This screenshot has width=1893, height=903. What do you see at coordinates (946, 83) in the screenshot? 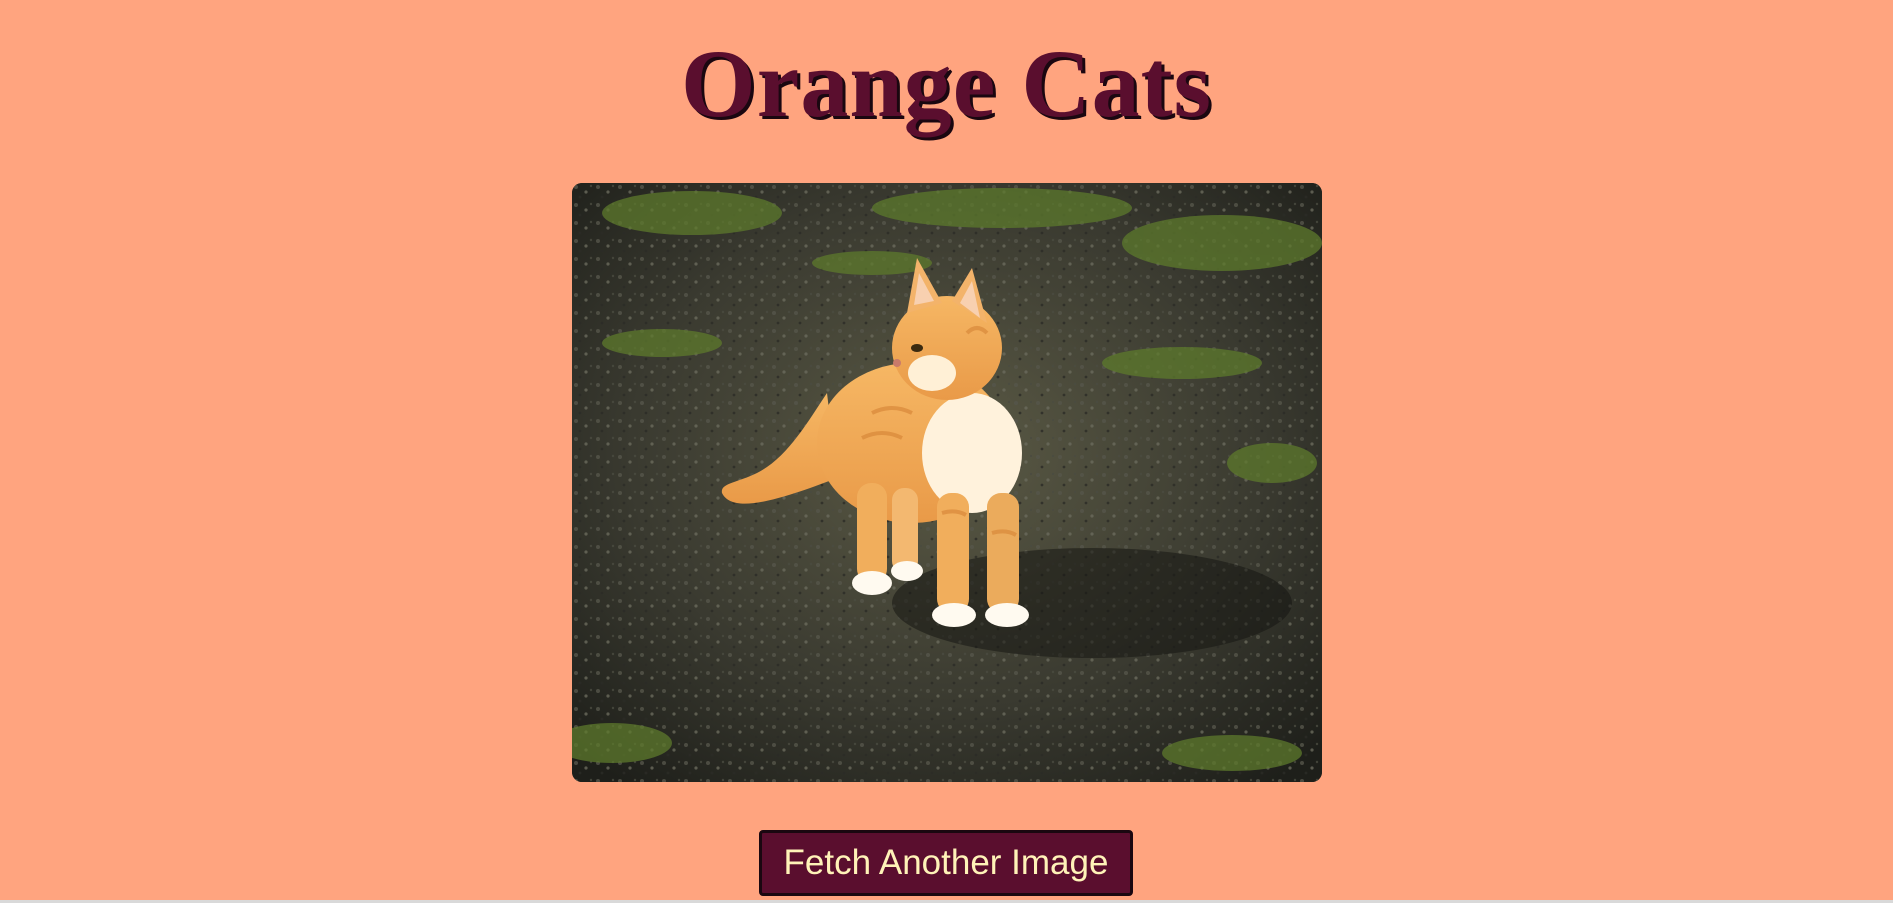
I see `page-title: Orange Cats` at bounding box center [946, 83].